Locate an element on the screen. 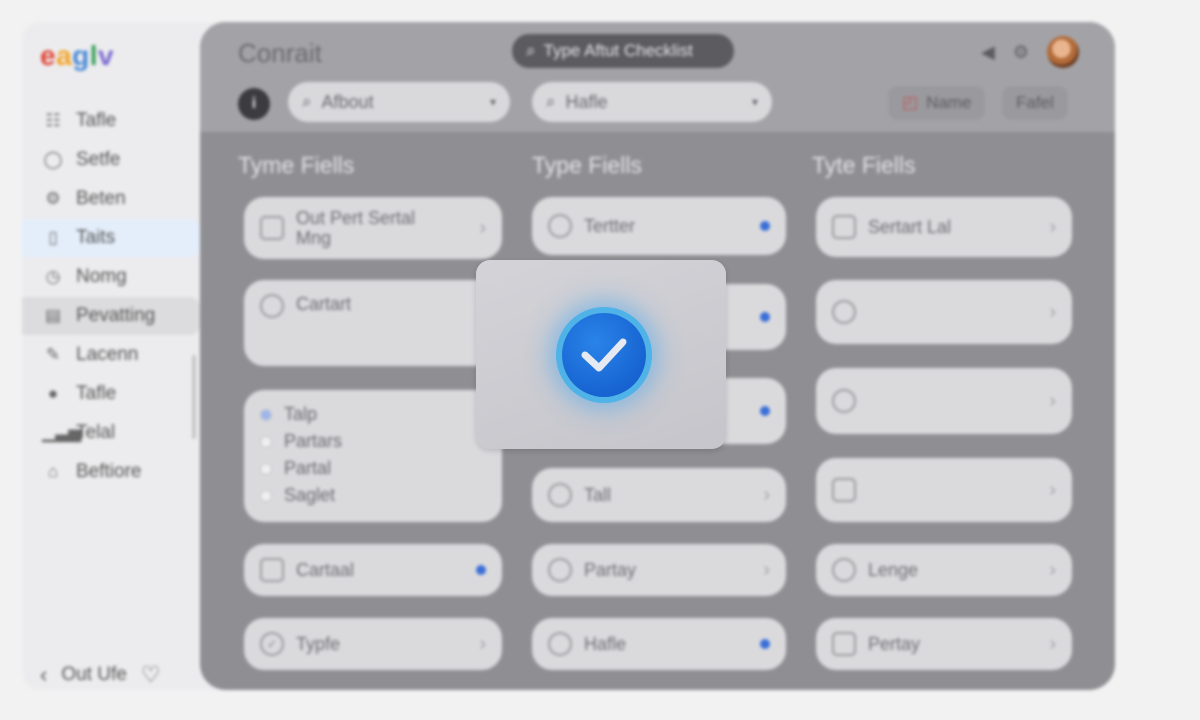 The width and height of the screenshot is (1200, 720). filter-dropdown-2: ⌕ Hafle ▾ is located at coordinates (652, 102).